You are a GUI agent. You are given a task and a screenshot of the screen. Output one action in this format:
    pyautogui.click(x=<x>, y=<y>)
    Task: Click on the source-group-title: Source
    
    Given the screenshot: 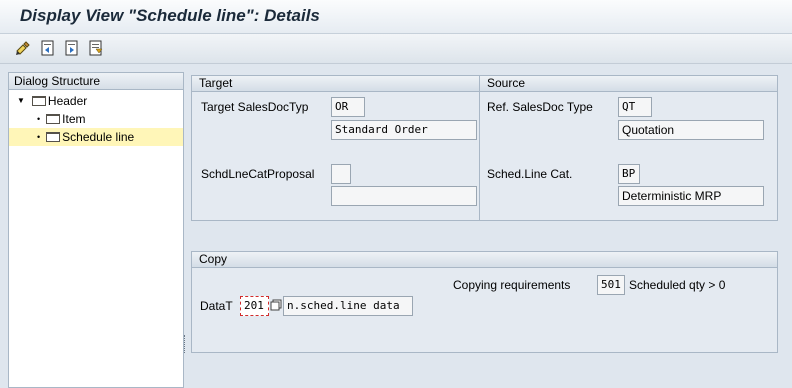 What is the action you would take?
    pyautogui.click(x=628, y=84)
    